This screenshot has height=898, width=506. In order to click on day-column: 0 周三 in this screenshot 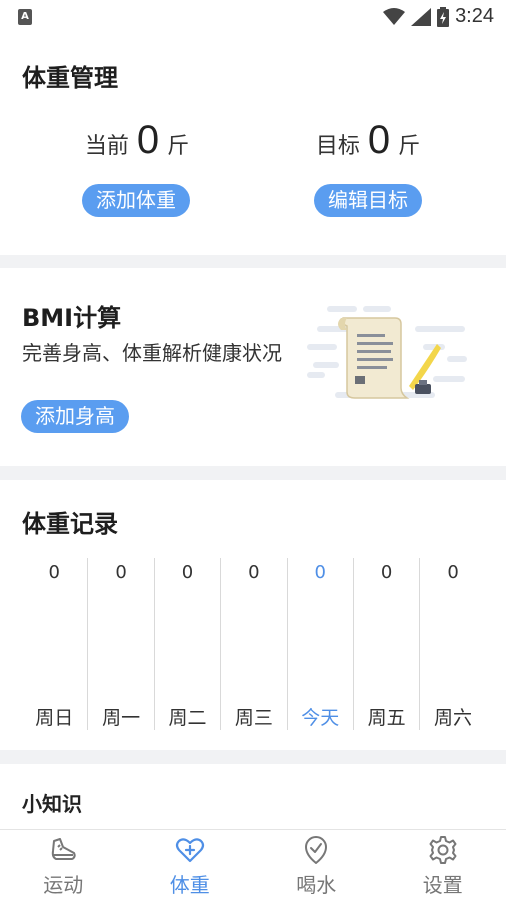, I will do `click(253, 644)`.